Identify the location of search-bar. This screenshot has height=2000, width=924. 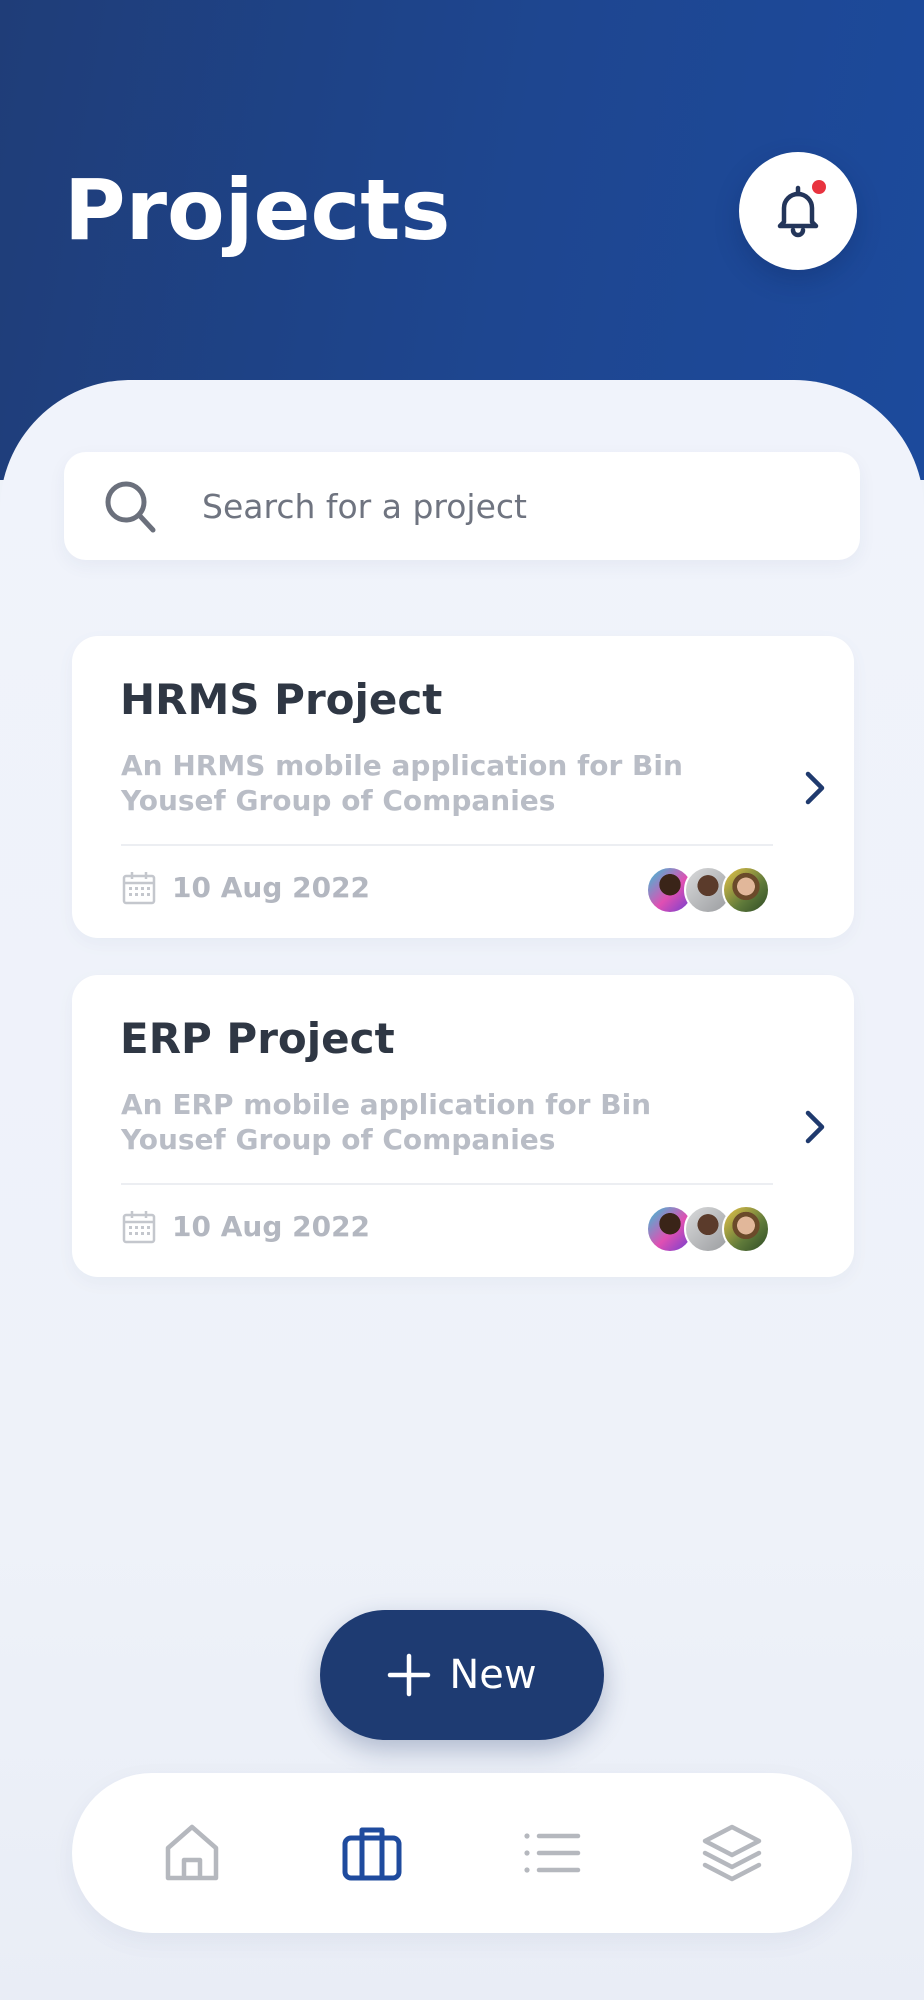
(462, 506).